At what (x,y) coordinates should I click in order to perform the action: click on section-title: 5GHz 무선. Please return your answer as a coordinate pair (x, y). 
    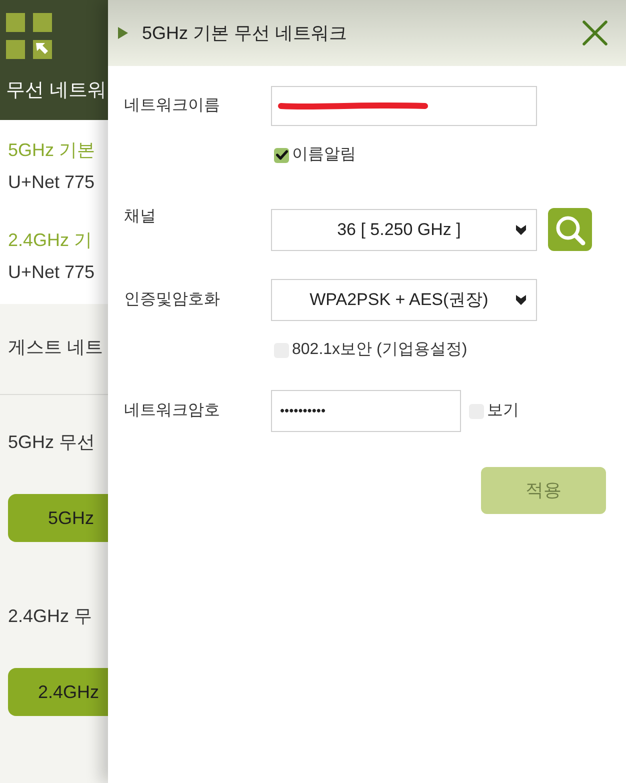
    Looking at the image, I should click on (52, 442).